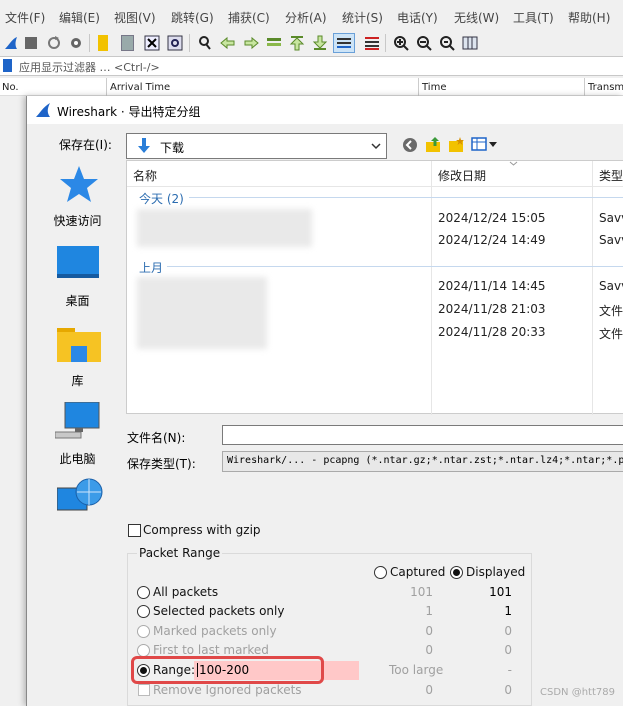  I want to click on display-filter-bar: 应用显示过滤器 … <Ctrl-/>, so click(311, 66).